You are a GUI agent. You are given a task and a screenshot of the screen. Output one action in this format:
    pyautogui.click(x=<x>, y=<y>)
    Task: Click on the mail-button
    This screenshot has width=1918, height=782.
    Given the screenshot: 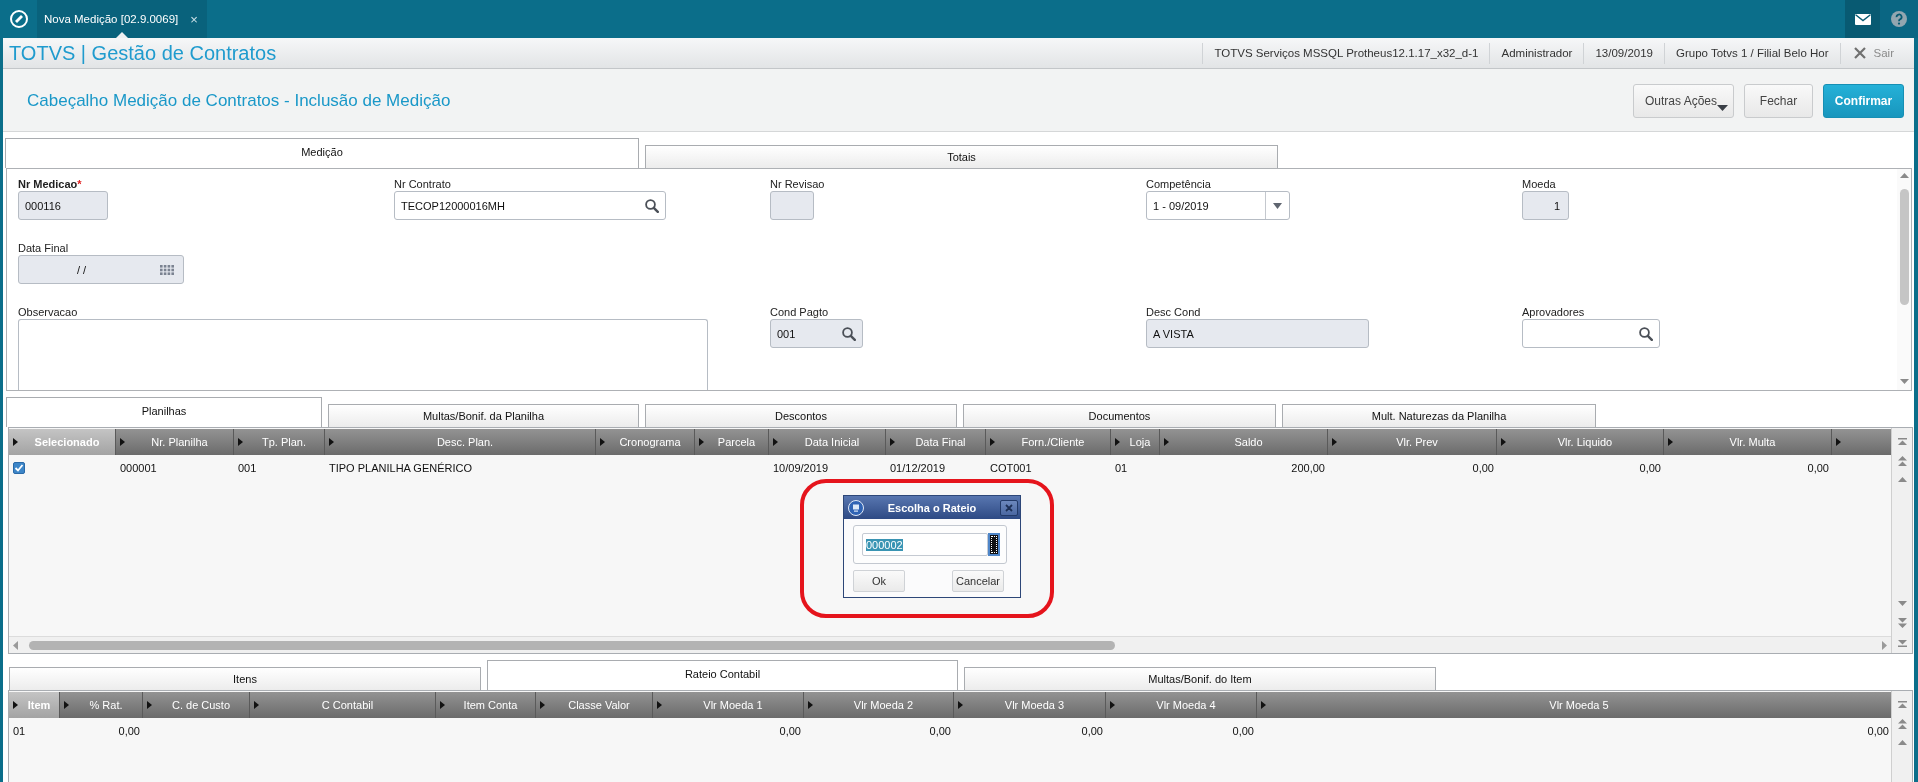 What is the action you would take?
    pyautogui.click(x=1862, y=19)
    